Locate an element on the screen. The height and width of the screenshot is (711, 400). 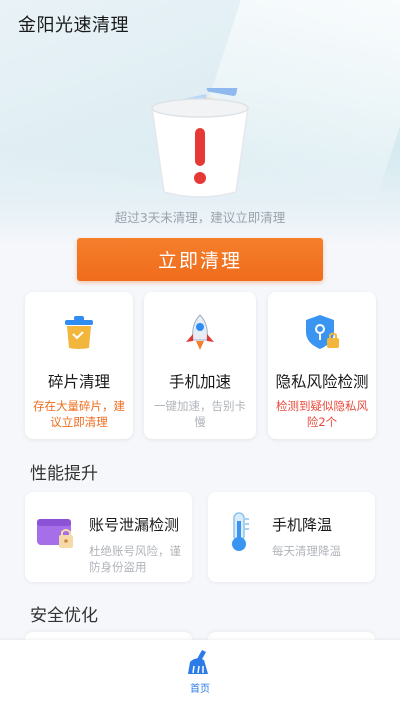
broom-icon is located at coordinates (198, 662).